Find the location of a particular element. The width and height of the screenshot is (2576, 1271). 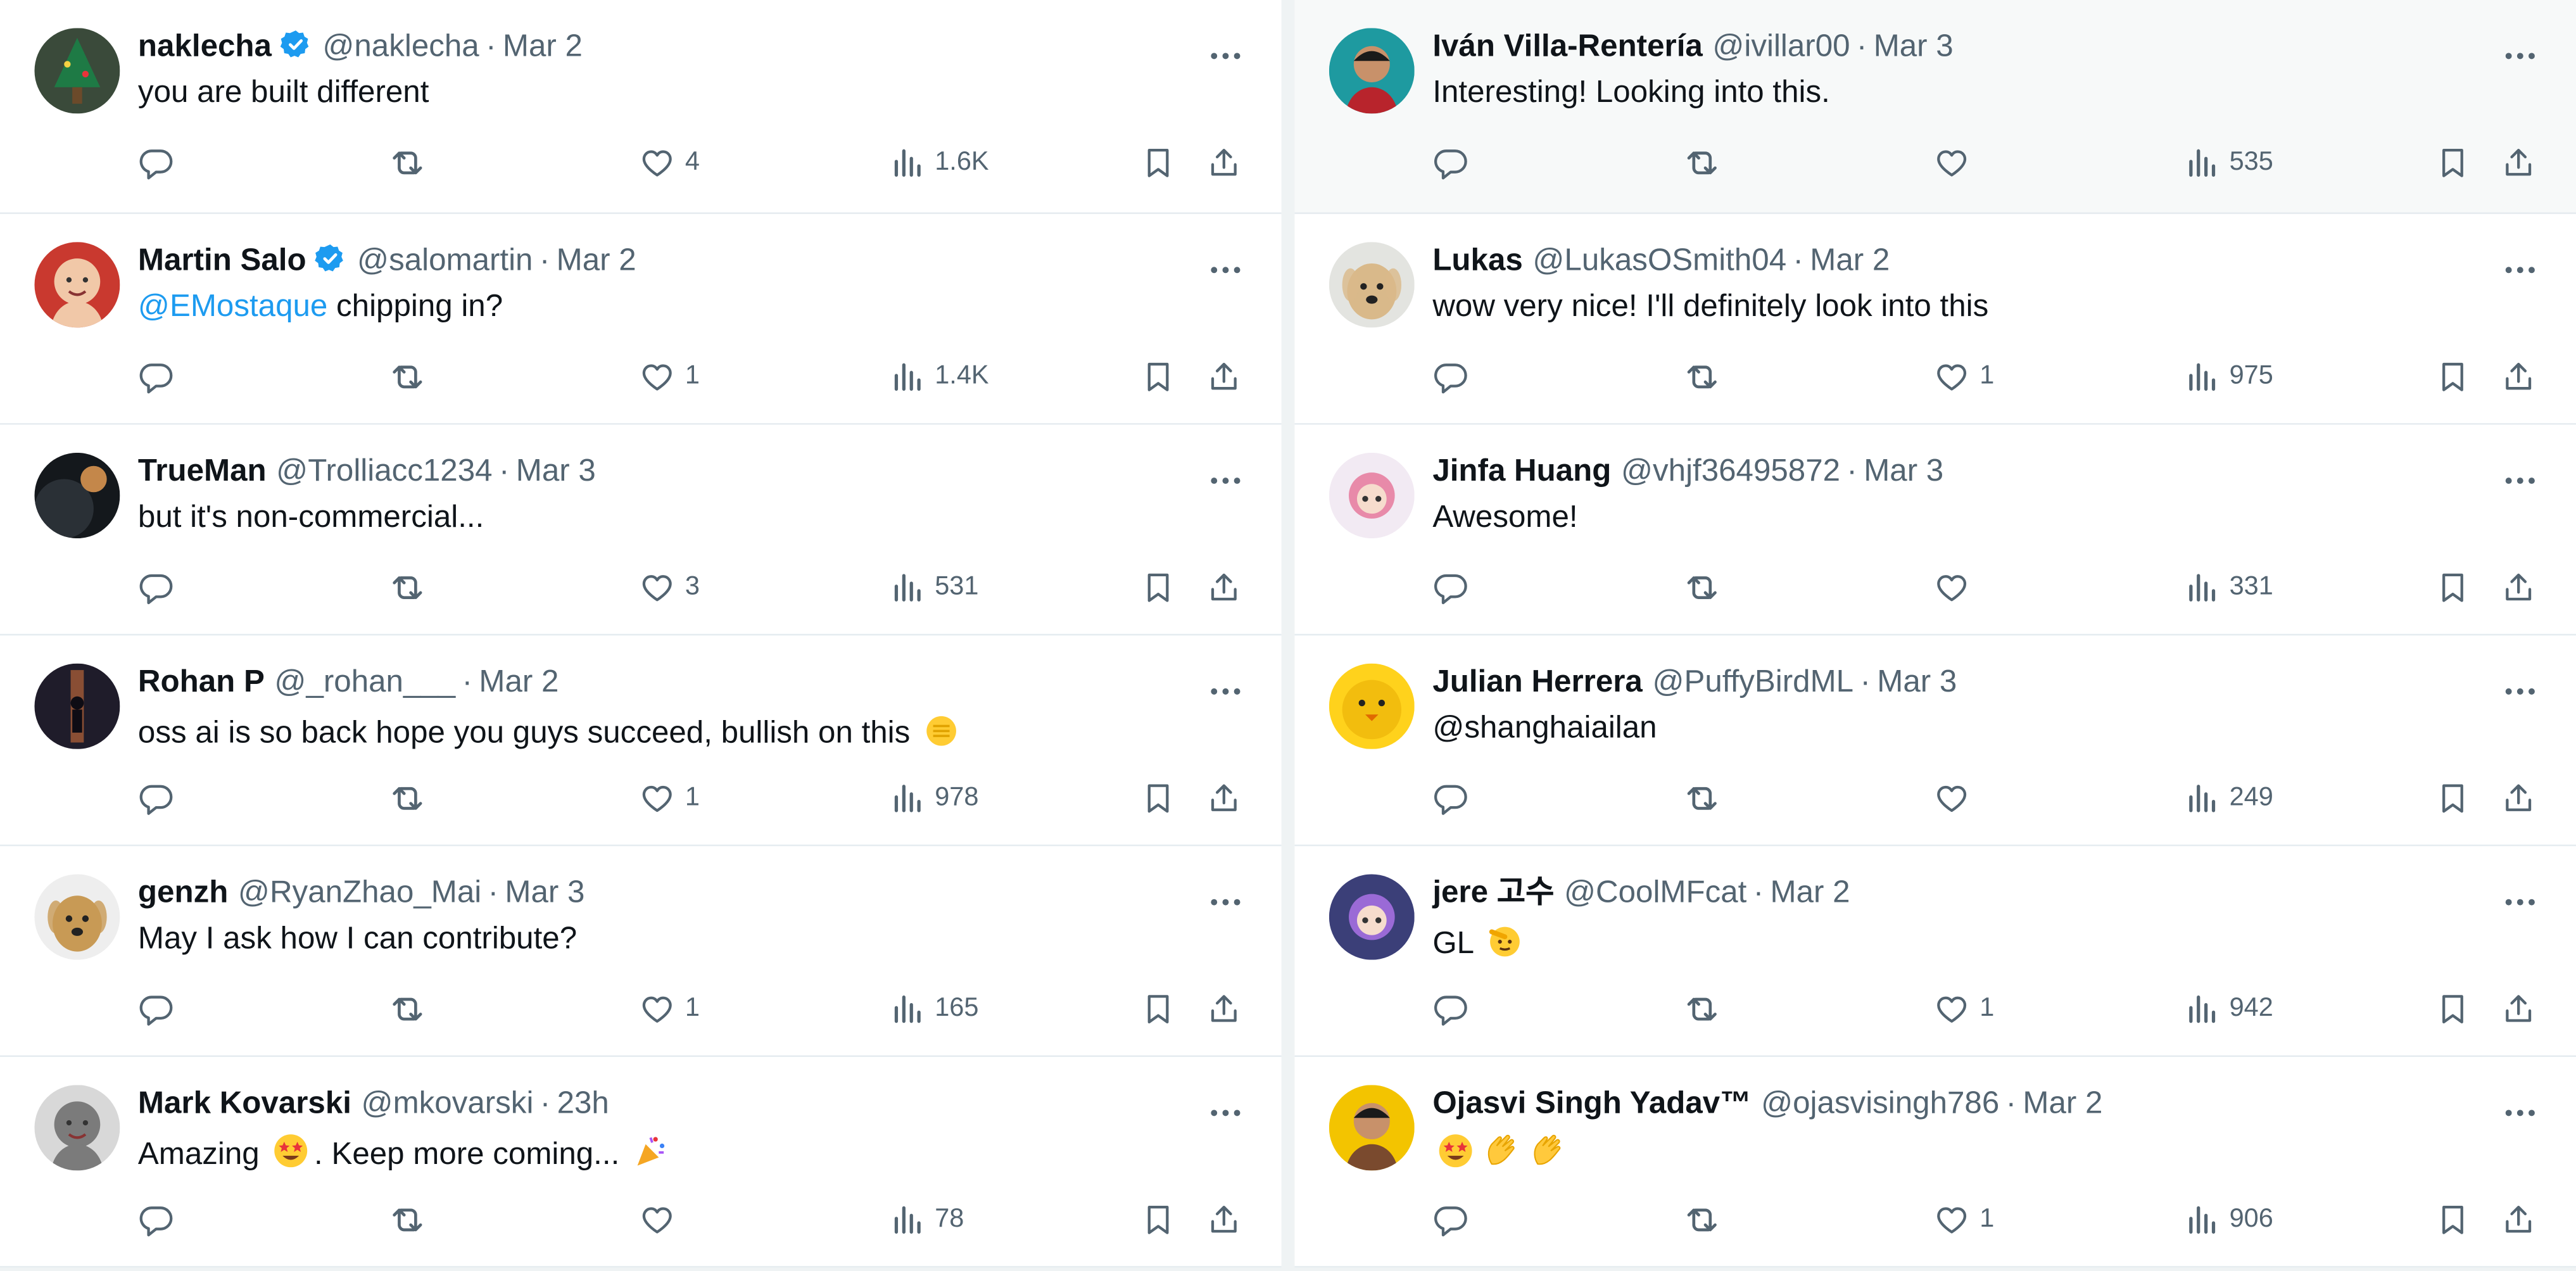

author-handle: @ivillar00 is located at coordinates (1781, 47).